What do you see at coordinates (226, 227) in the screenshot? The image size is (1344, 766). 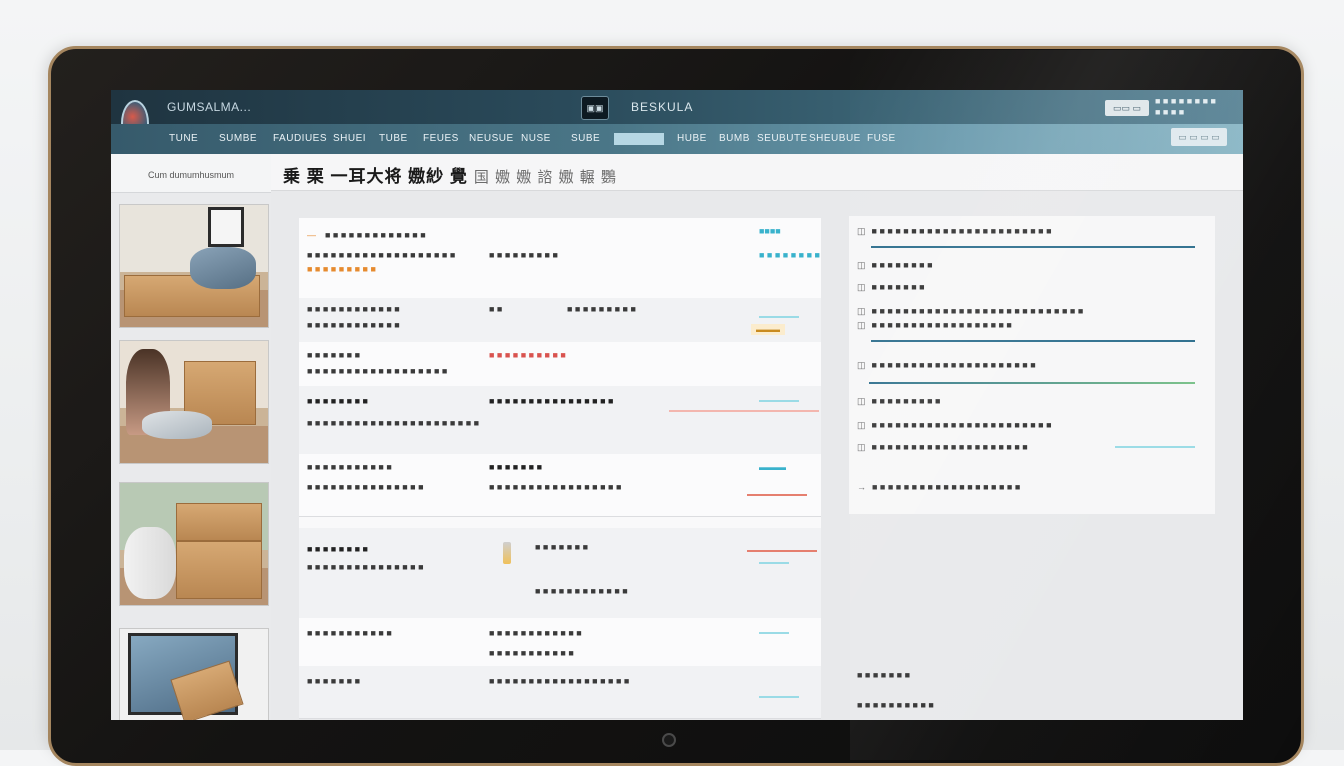 I see `picture-frame` at bounding box center [226, 227].